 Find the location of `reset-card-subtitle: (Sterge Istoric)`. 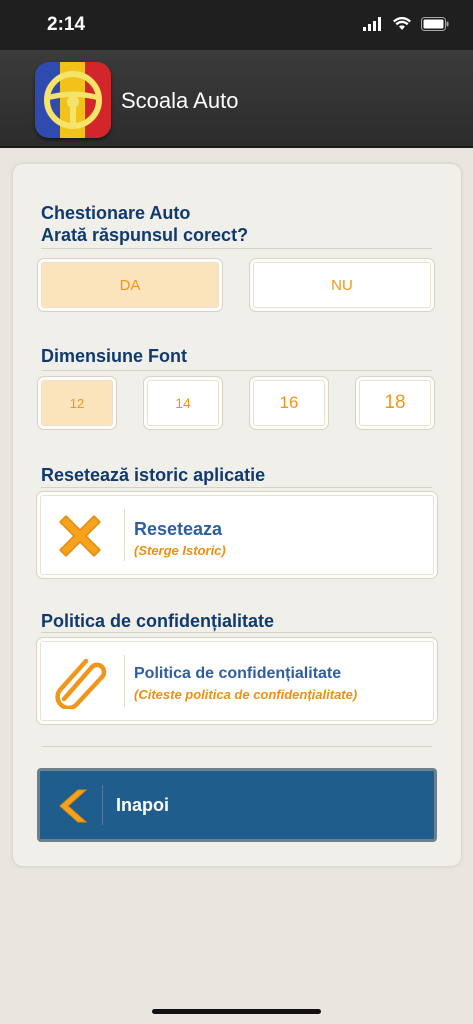

reset-card-subtitle: (Sterge Istoric) is located at coordinates (180, 550).